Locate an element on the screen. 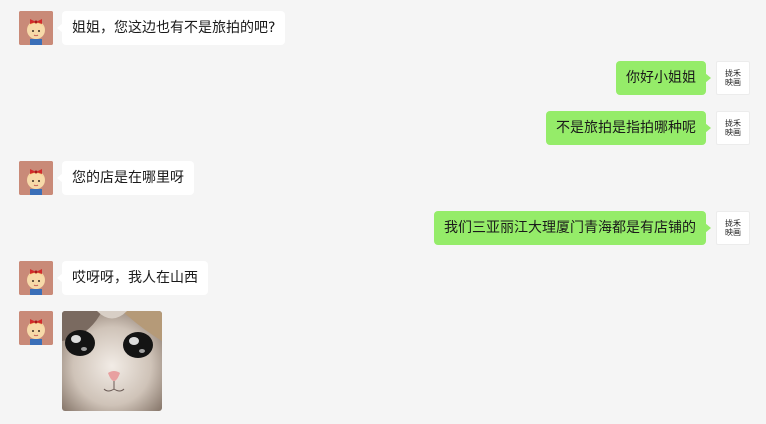 Image resolution: width=766 pixels, height=424 pixels. incoming-message-bubble: 姐姐，您这边也有不是旅拍的吧? is located at coordinates (171, 28).